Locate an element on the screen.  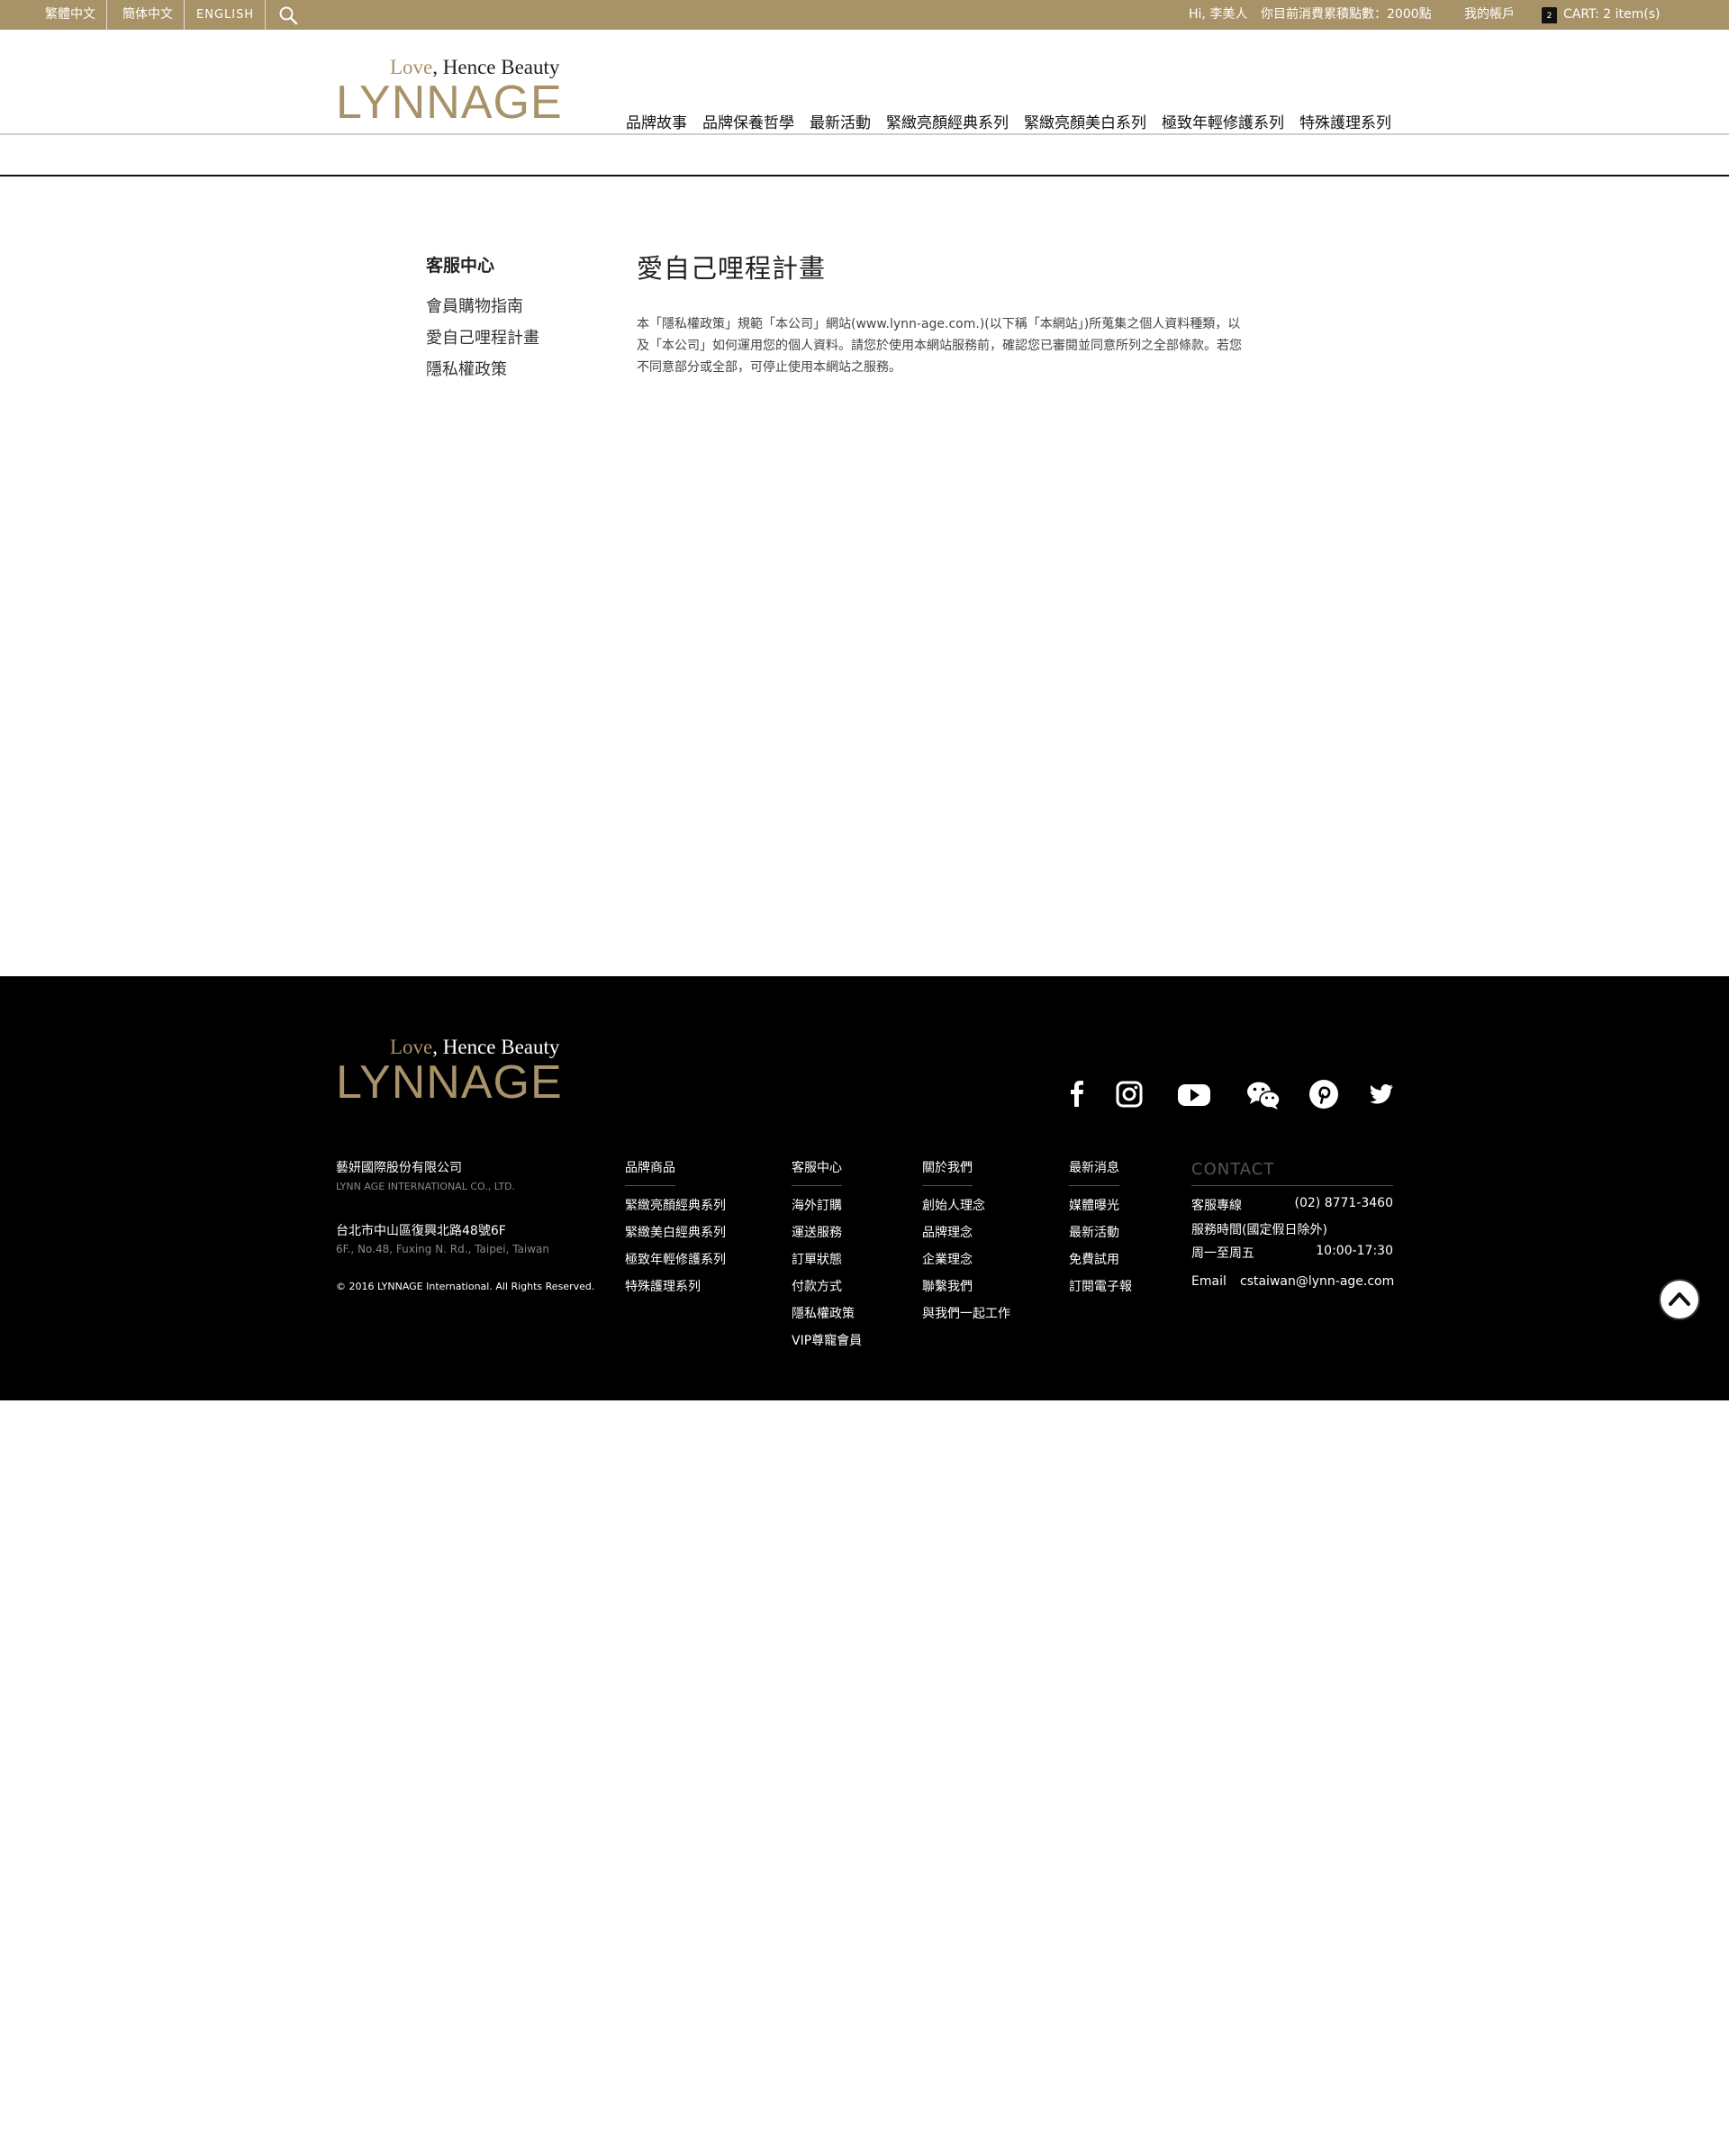
logo-wordmark: LYNNAGE is located at coordinates (449, 103).